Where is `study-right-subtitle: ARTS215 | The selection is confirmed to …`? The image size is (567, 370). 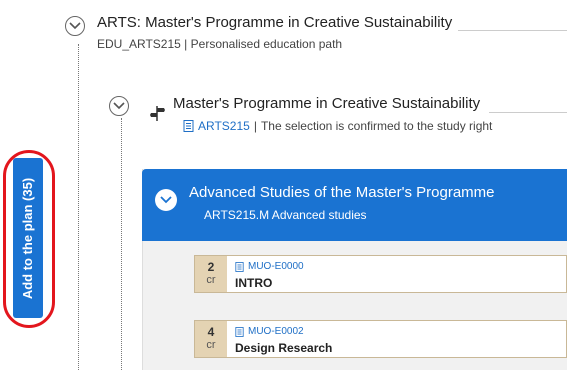
study-right-subtitle: ARTS215 | The selection is confirmed to … is located at coordinates (337, 126).